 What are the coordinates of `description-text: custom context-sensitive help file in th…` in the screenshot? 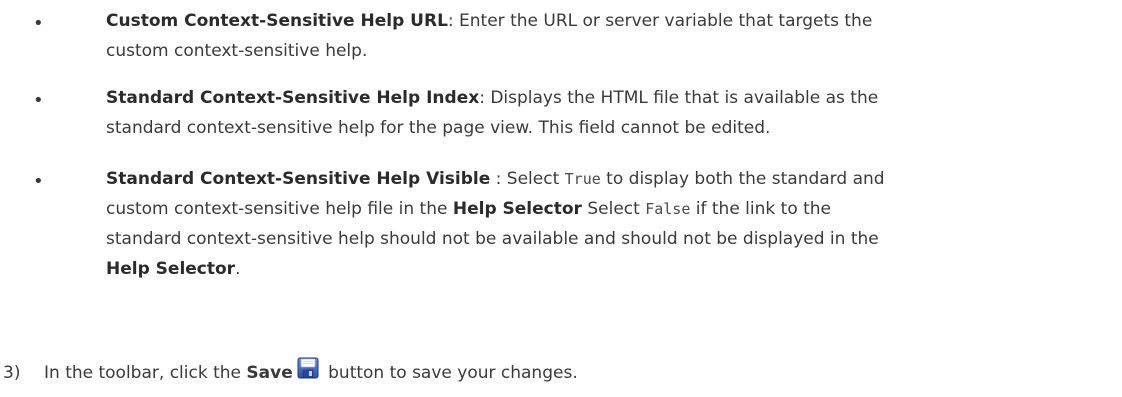 It's located at (279, 209).